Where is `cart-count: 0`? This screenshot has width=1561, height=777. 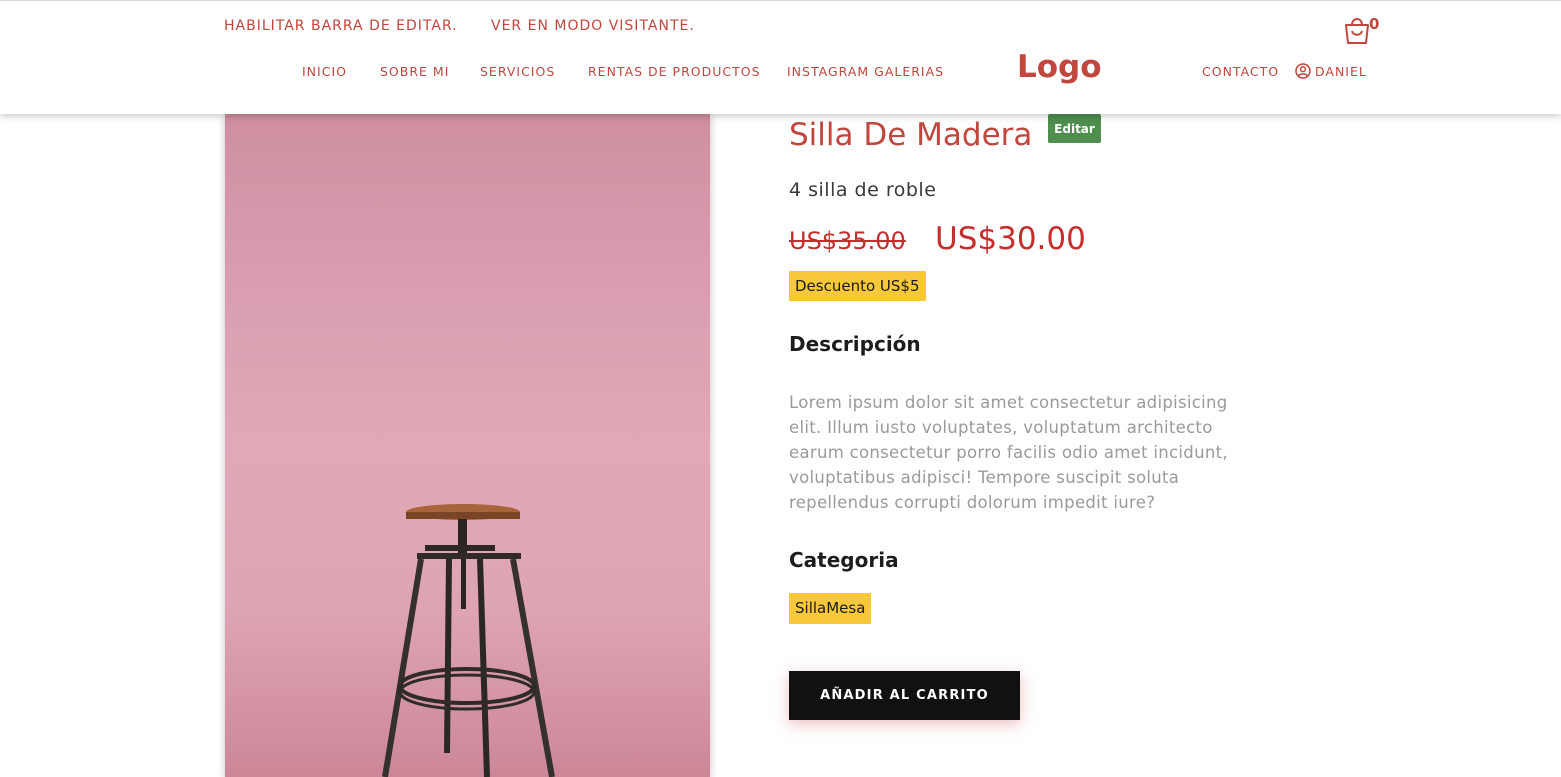 cart-count: 0 is located at coordinates (1374, 24).